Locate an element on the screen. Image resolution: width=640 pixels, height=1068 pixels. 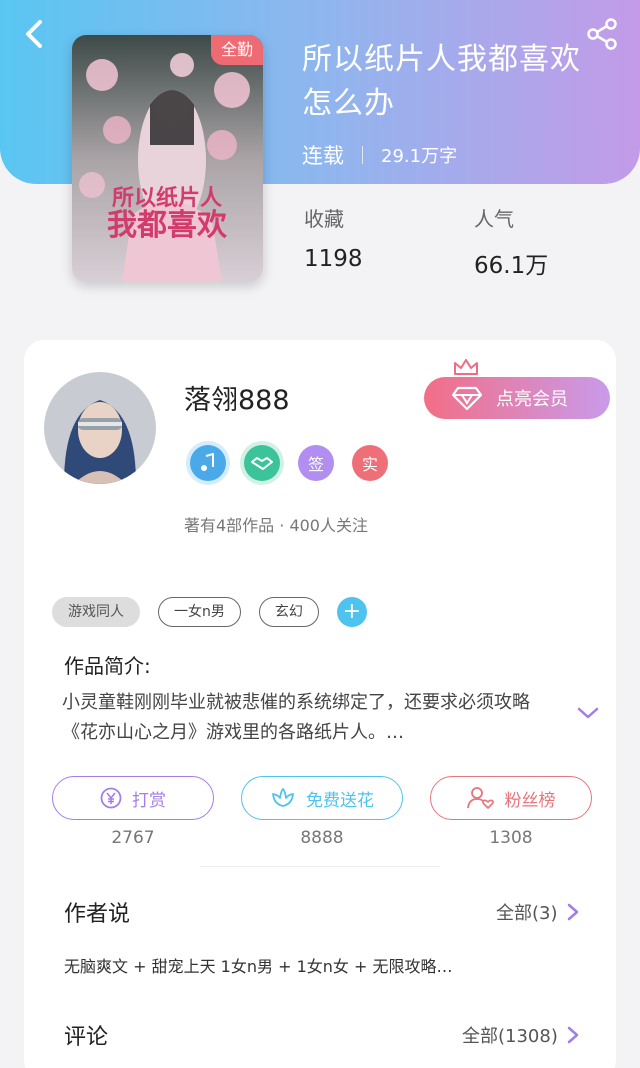
book-cover: 我都喜欢 所以纸片人 全勤 is located at coordinates (167, 158).